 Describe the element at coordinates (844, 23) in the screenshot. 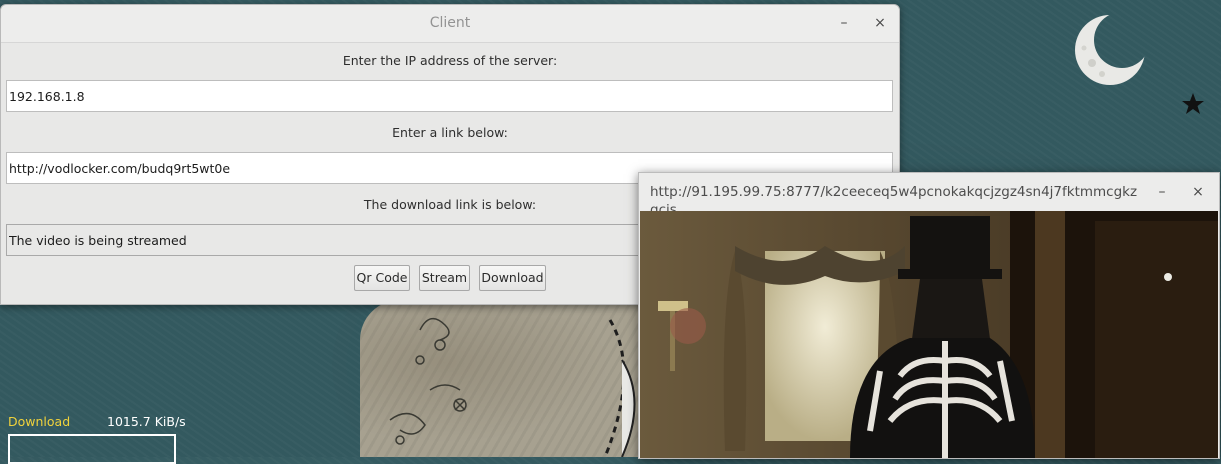

I see `minimize-button: –` at that location.